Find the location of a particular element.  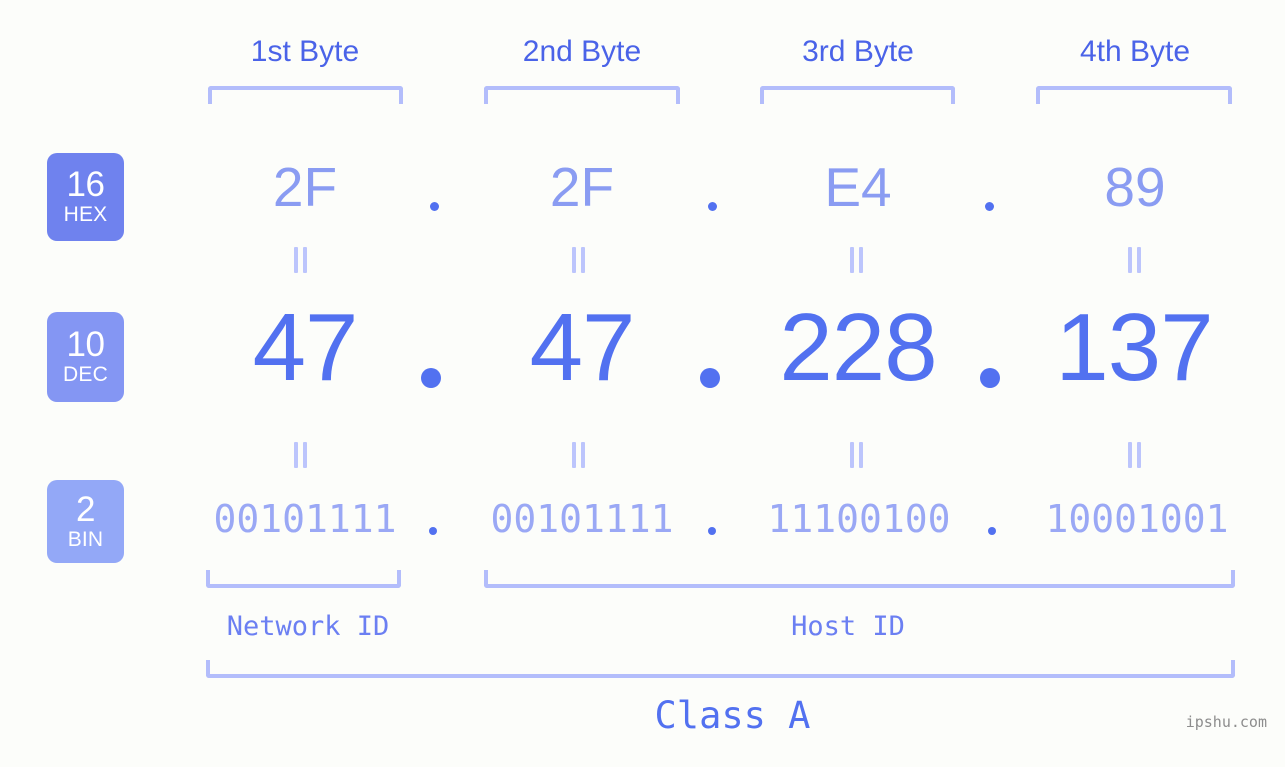

site-watermark: ipshu.com is located at coordinates (1226, 722).